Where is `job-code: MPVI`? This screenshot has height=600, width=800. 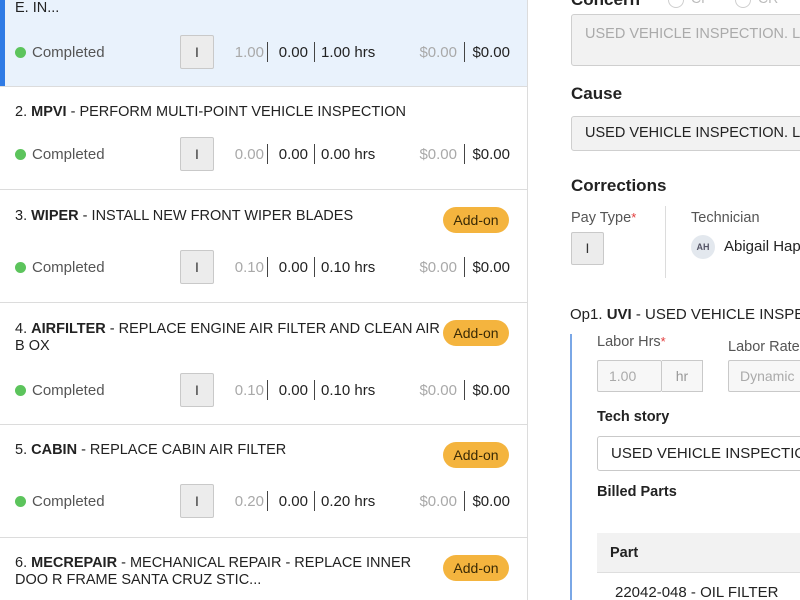
job-code: MPVI is located at coordinates (49, 112).